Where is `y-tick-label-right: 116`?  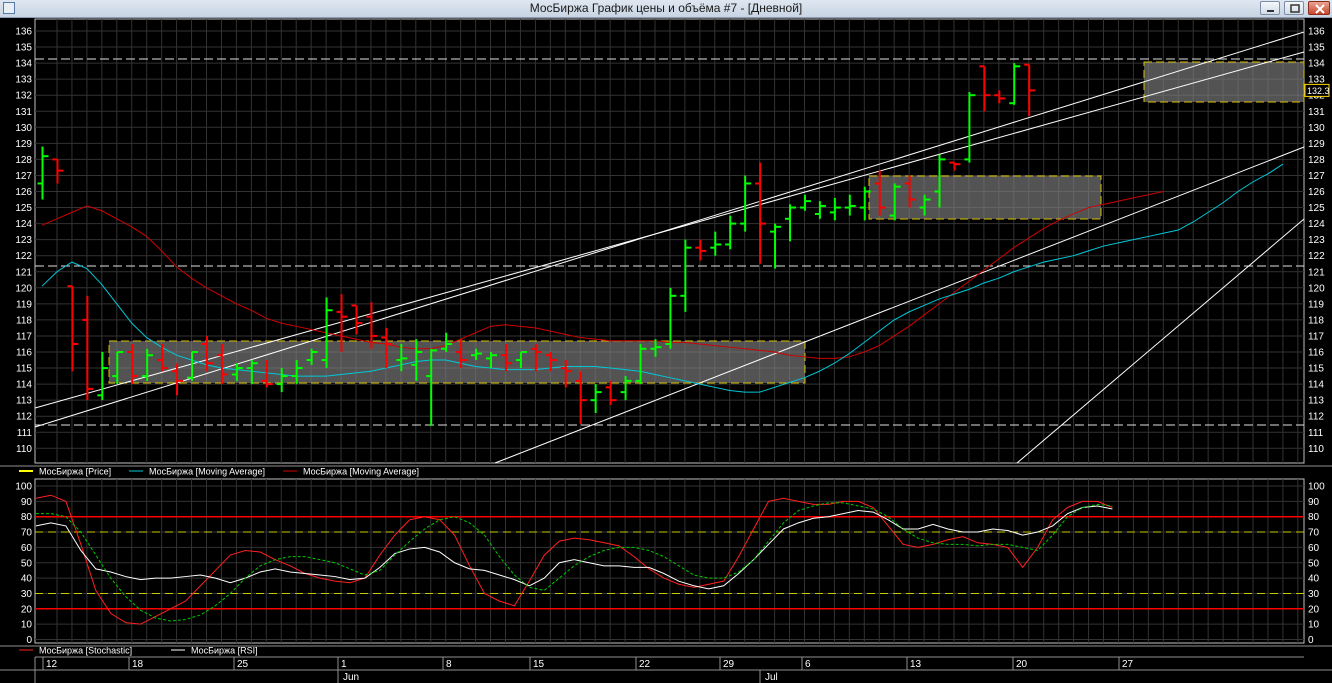 y-tick-label-right: 116 is located at coordinates (1316, 353).